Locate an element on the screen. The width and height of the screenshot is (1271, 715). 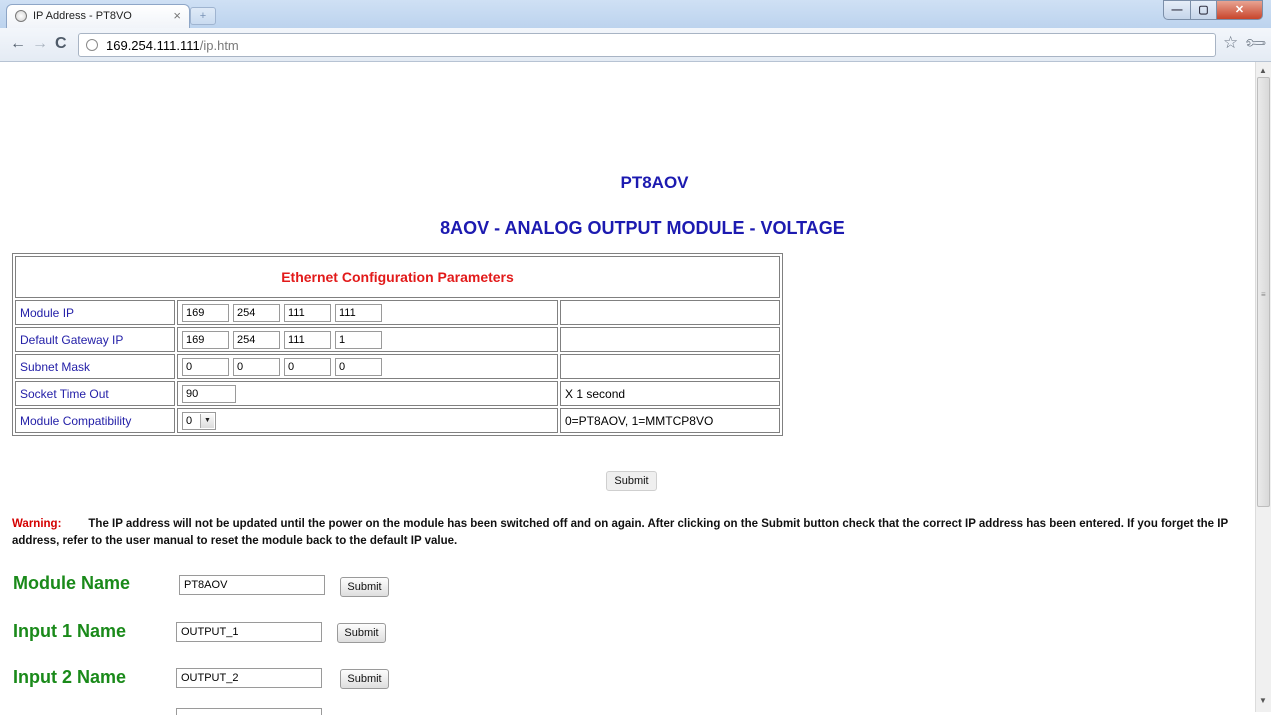
module-ip-octet-3: 111 is located at coordinates (307, 312).